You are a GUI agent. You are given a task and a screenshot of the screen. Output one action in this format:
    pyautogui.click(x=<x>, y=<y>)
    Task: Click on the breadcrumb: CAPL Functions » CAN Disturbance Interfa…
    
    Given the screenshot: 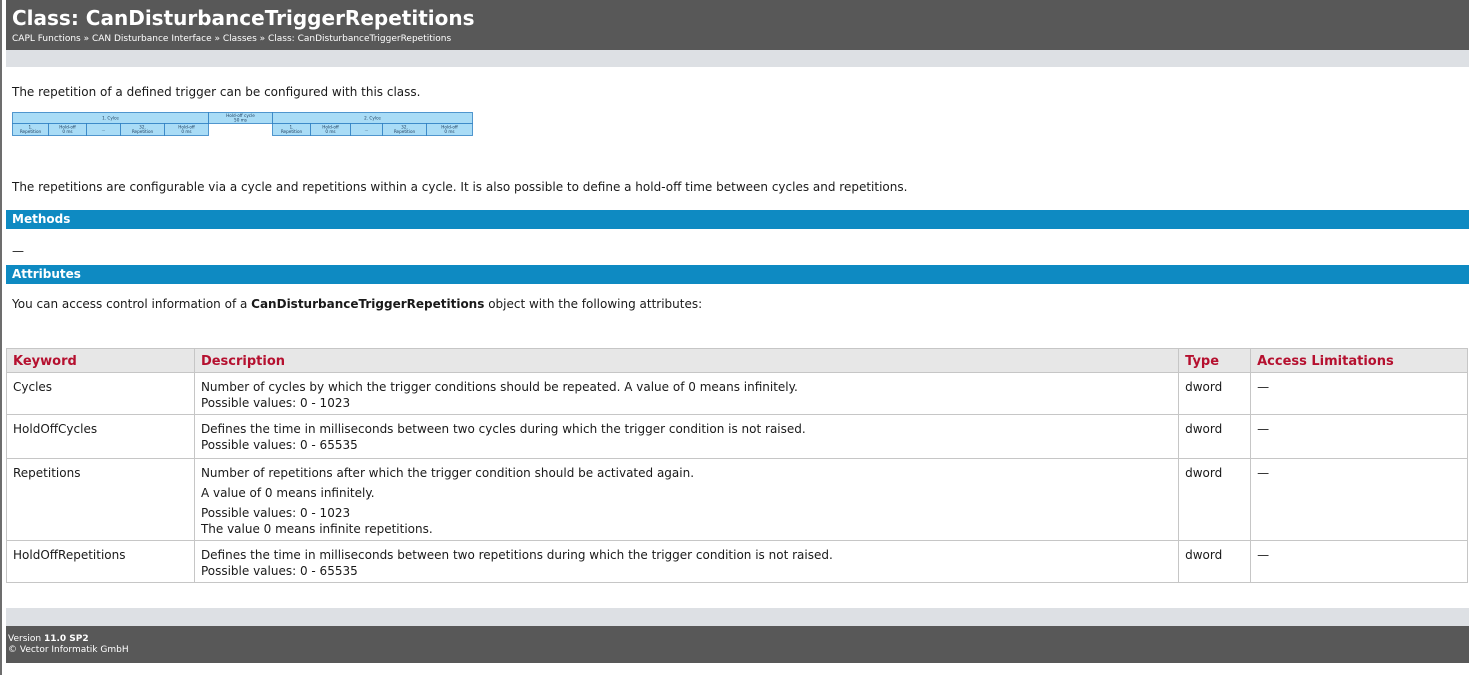 What is the action you would take?
    pyautogui.click(x=740, y=39)
    